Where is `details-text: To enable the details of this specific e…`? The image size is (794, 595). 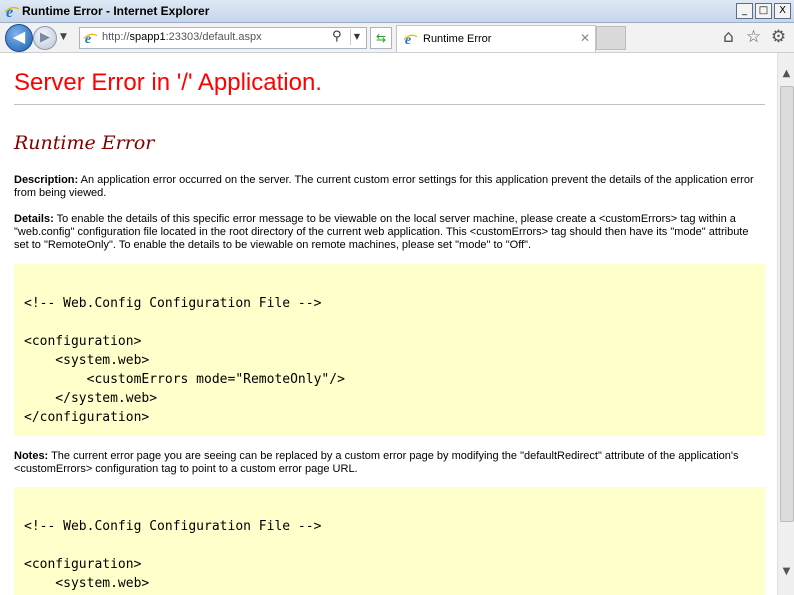
details-text: To enable the details of this specific e… is located at coordinates (381, 232).